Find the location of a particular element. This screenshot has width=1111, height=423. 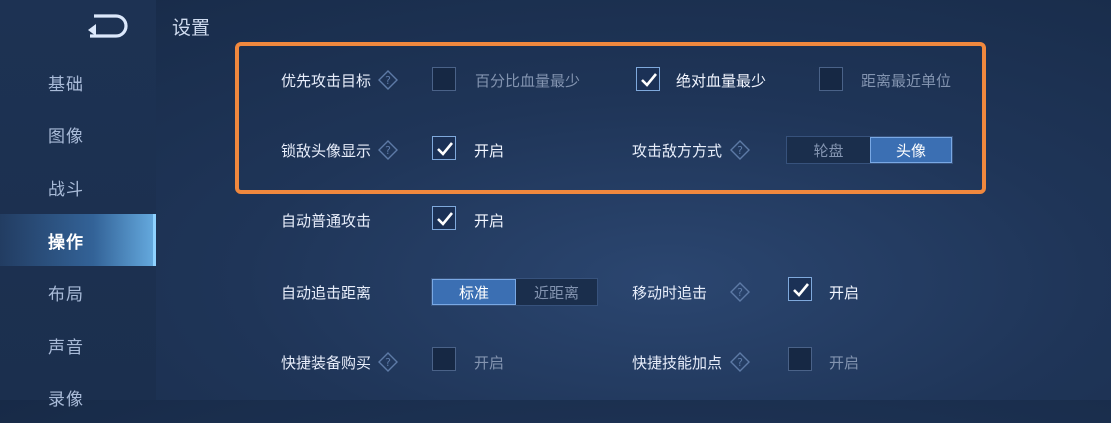

move-chase-label: 移动时追击 is located at coordinates (670, 293).